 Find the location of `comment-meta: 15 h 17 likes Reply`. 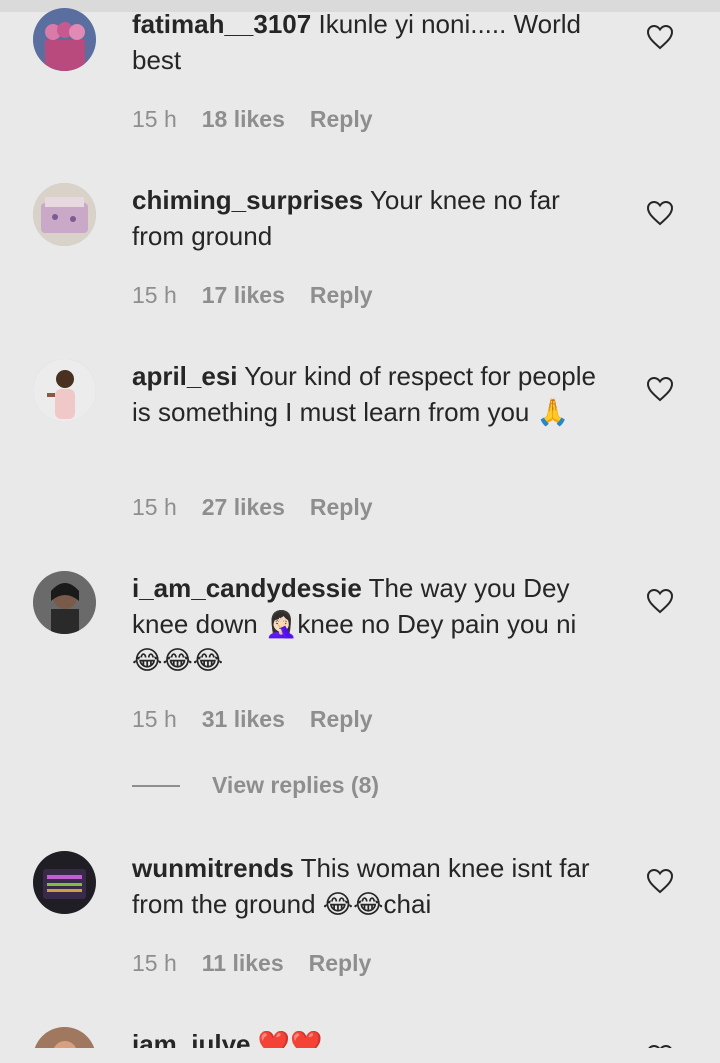

comment-meta: 15 h 17 likes Reply is located at coordinates (252, 295).